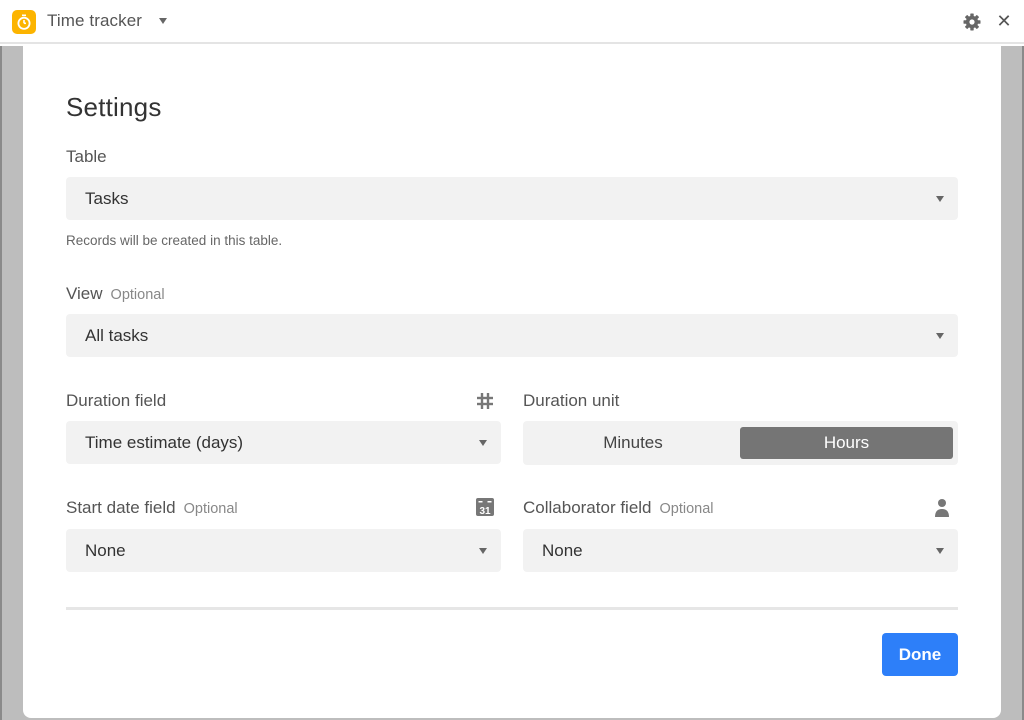 Image resolution: width=1024 pixels, height=720 pixels. I want to click on duration-field-label-text: Duration field, so click(116, 400).